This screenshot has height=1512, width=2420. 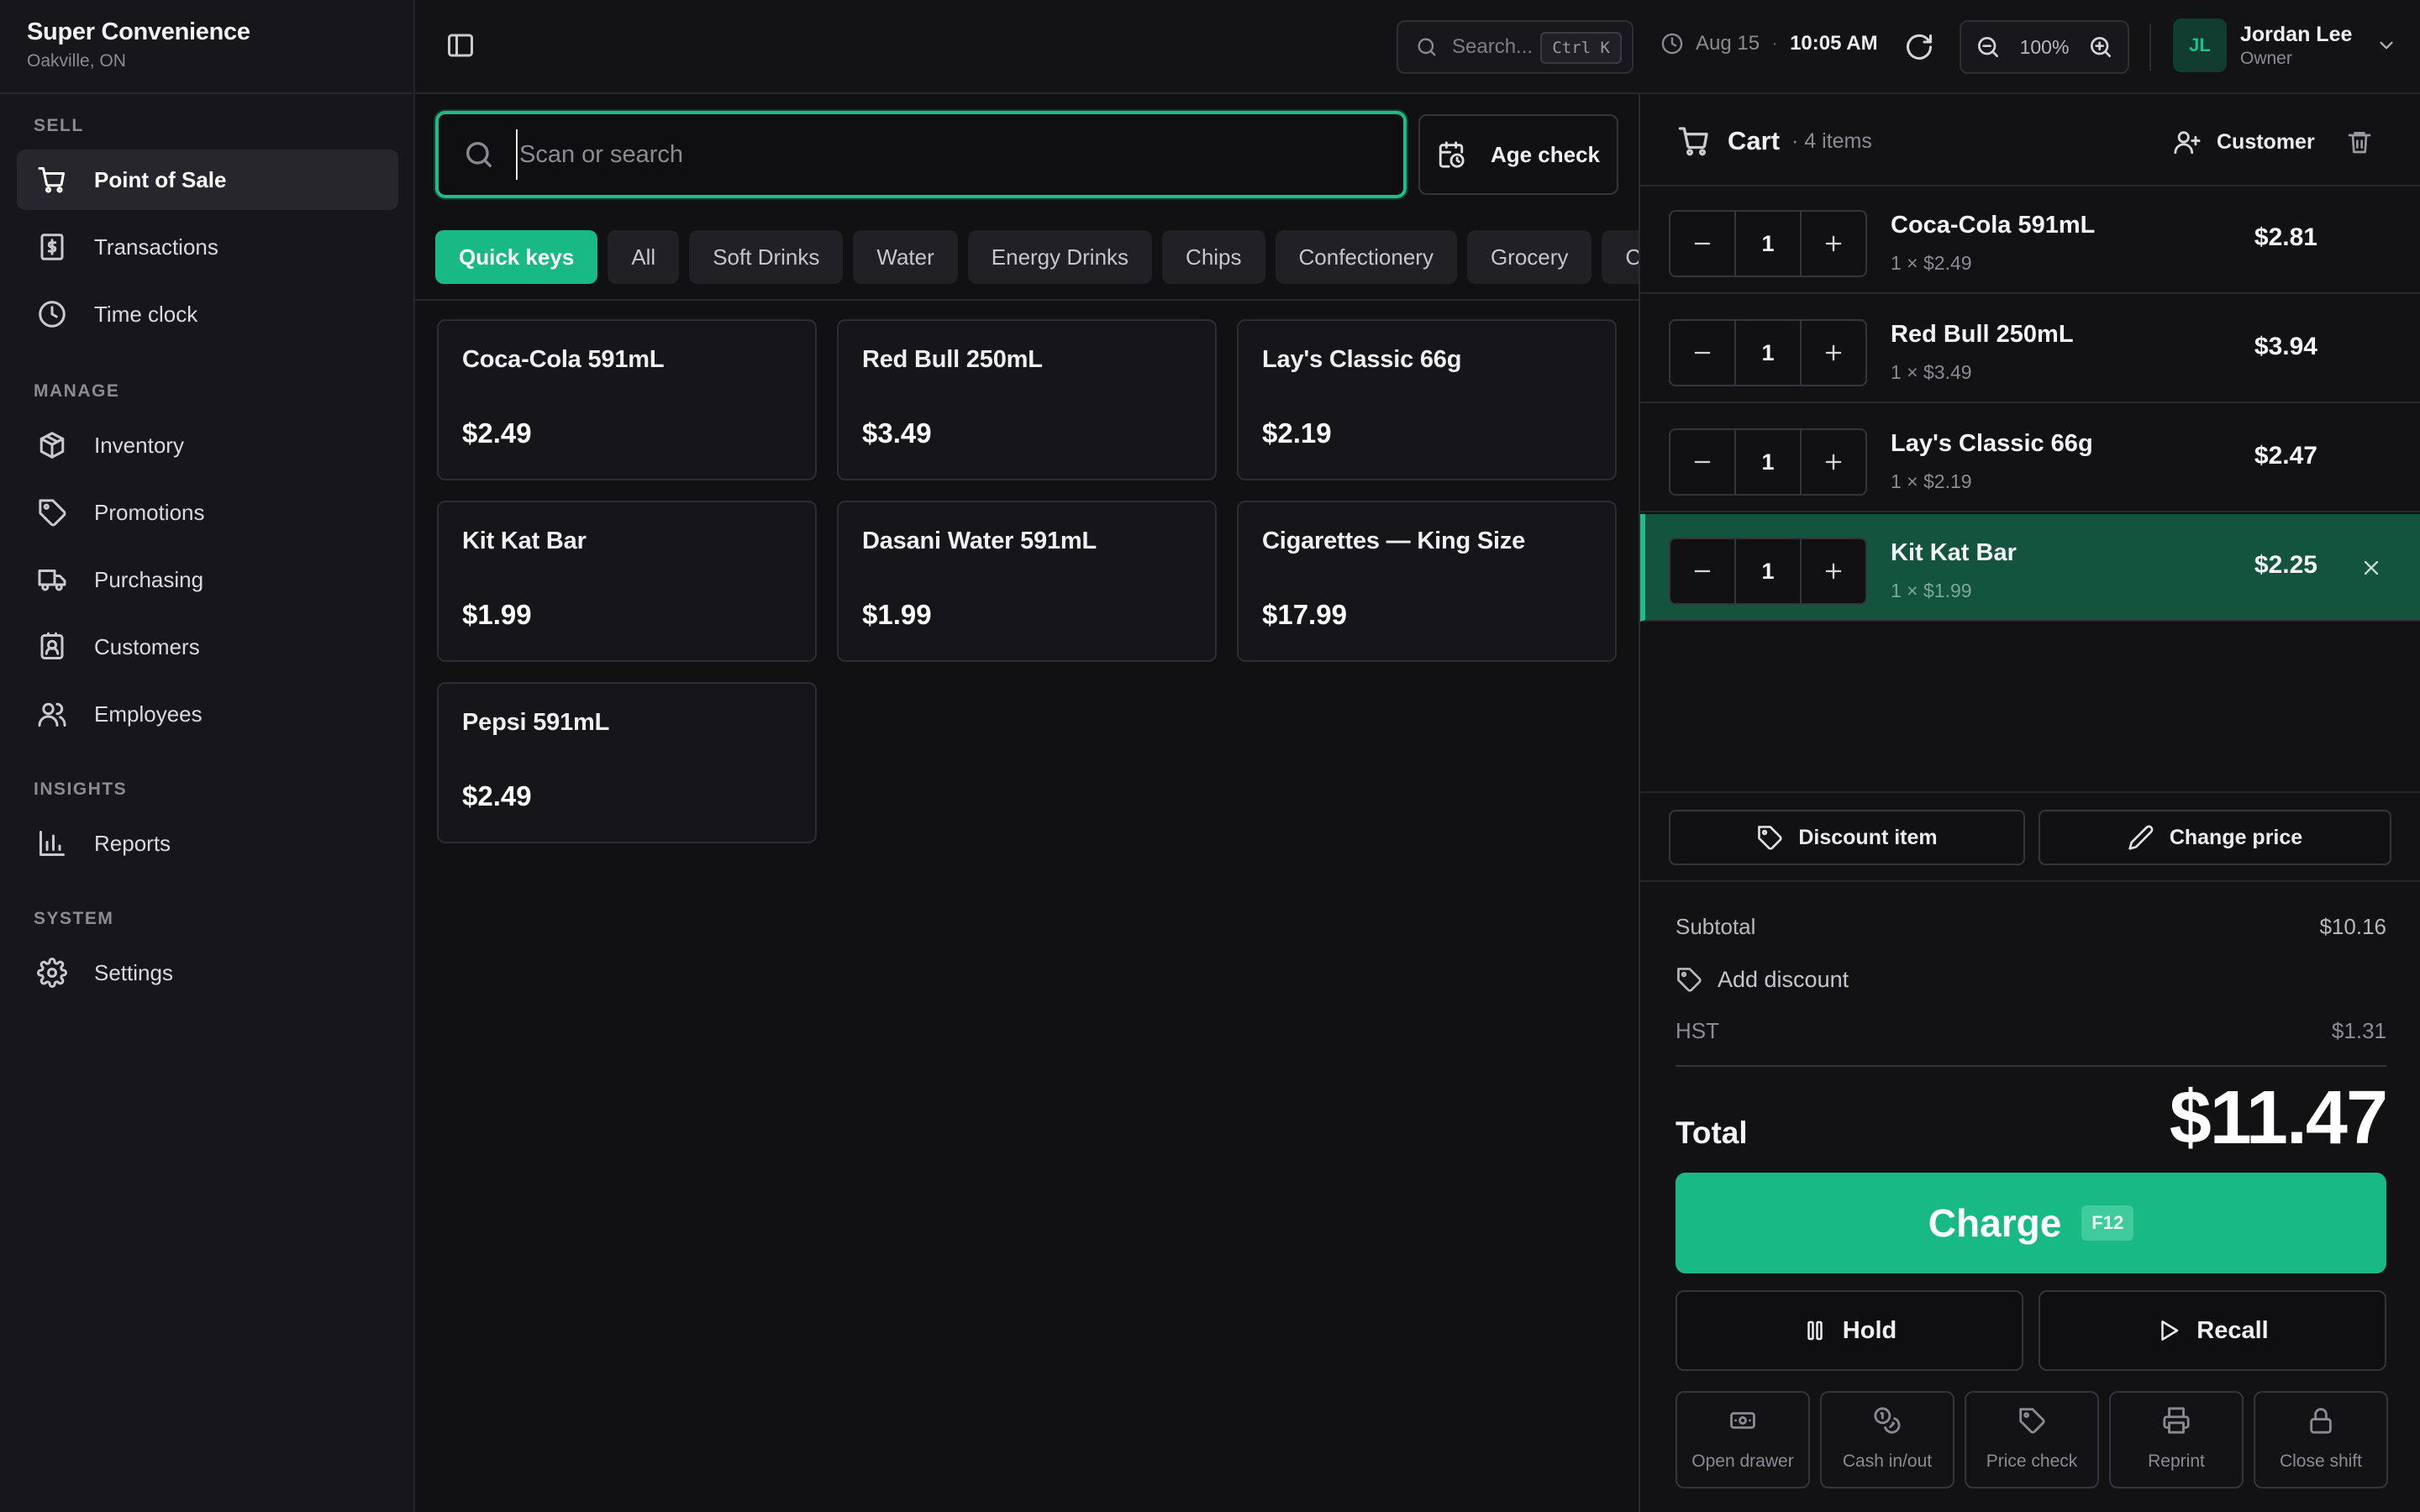 I want to click on product-price: $1.99, so click(x=497, y=614).